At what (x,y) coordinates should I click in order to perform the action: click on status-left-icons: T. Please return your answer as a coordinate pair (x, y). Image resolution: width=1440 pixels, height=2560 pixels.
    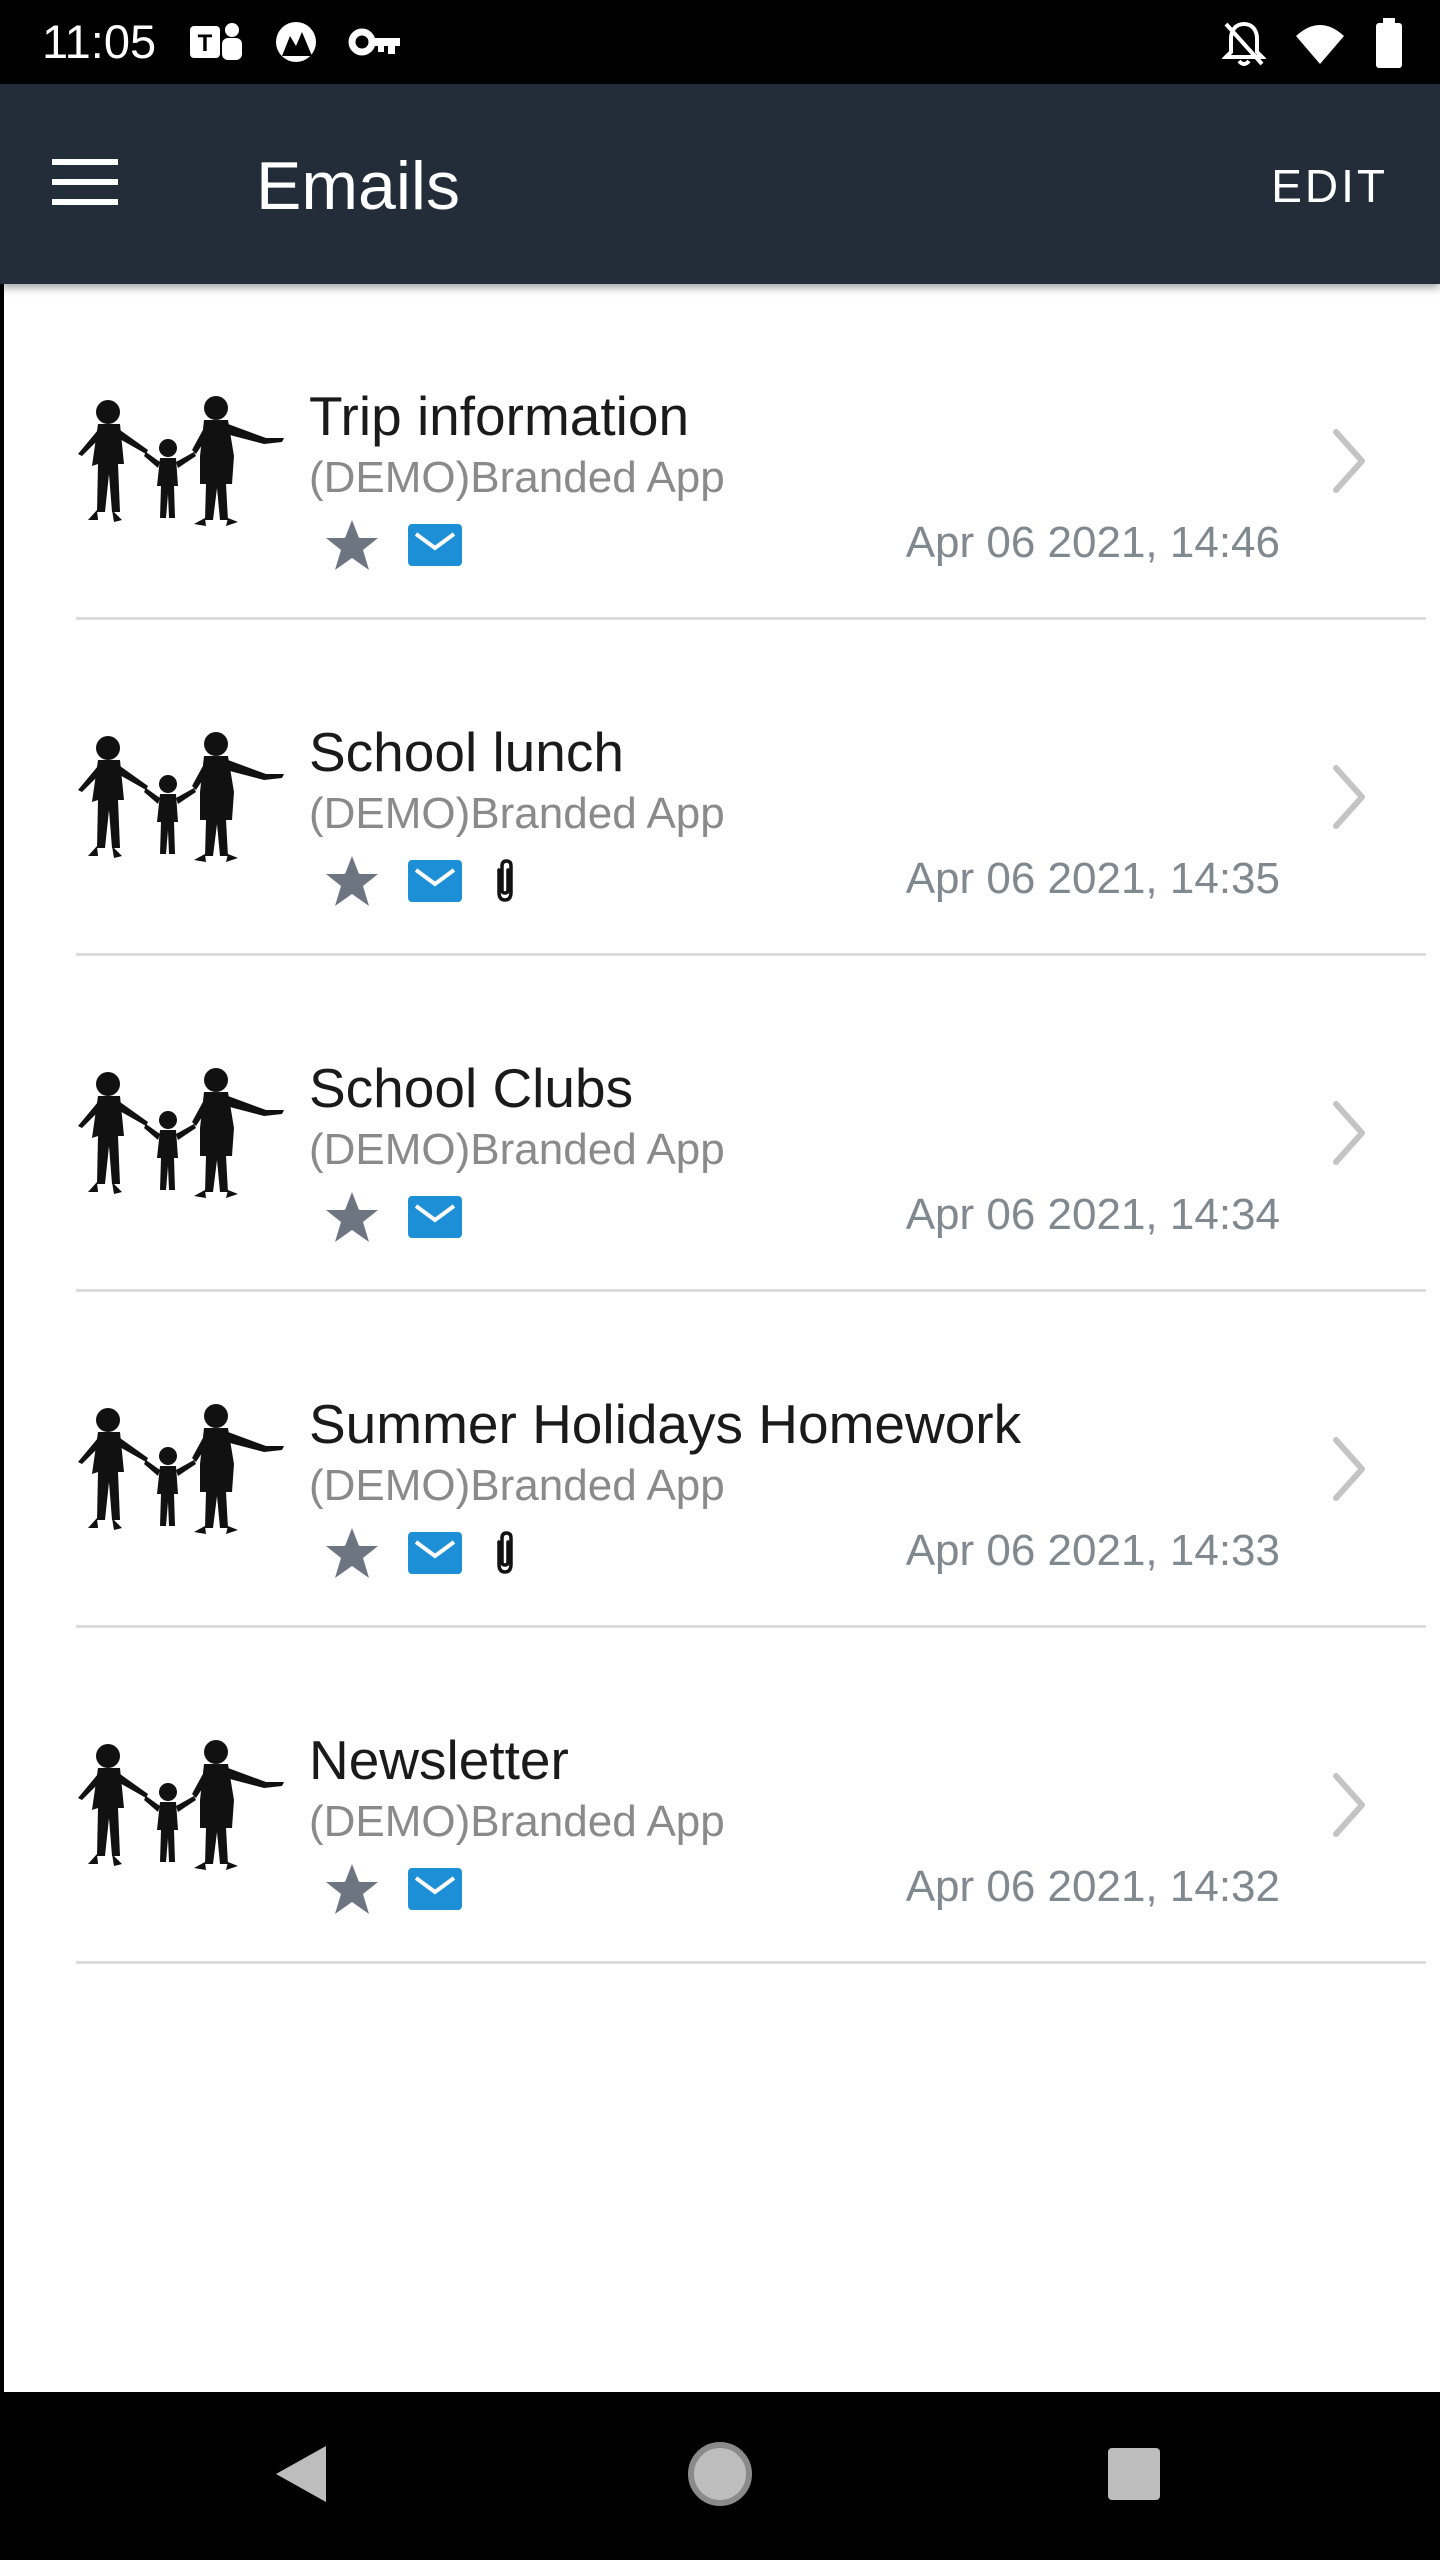
    Looking at the image, I should click on (296, 42).